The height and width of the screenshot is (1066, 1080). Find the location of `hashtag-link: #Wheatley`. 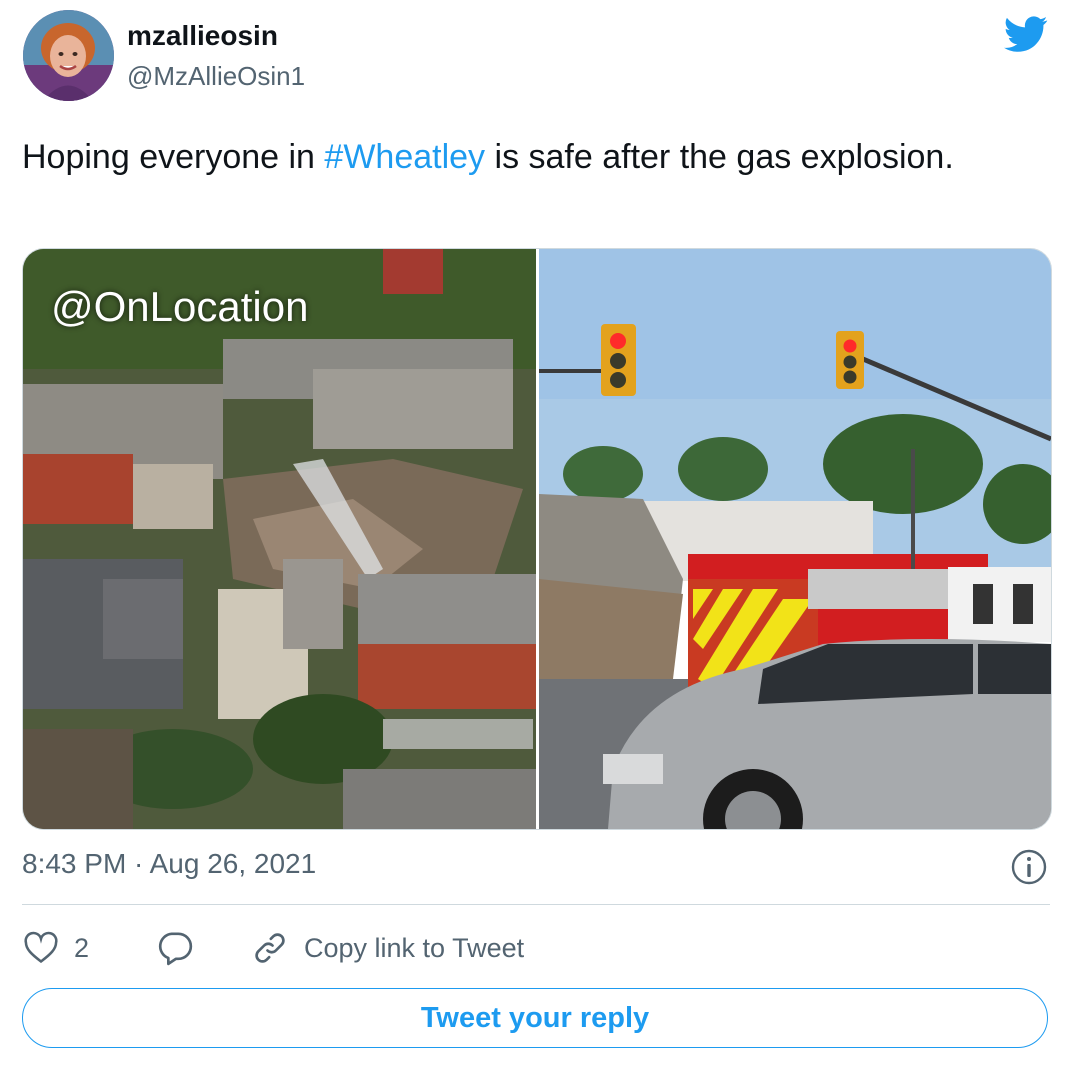

hashtag-link: #Wheatley is located at coordinates (404, 157).